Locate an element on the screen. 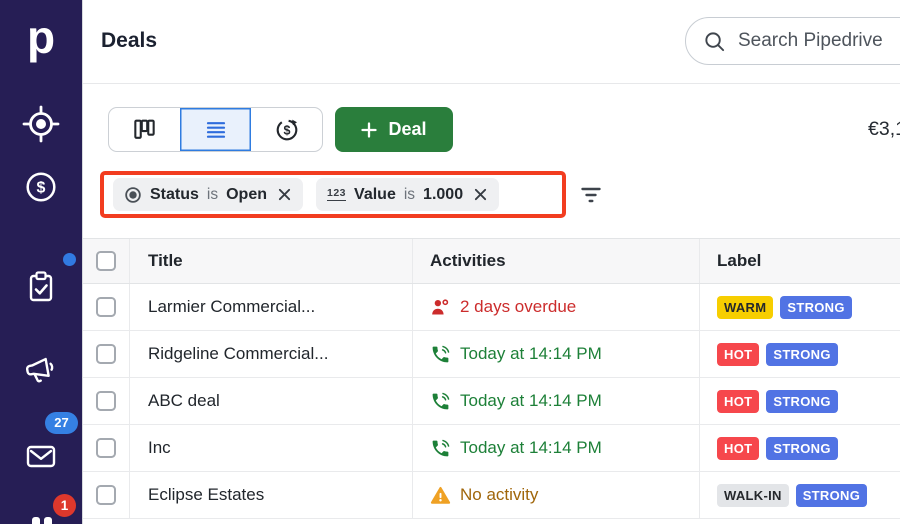  label-chip-walkin: WALK-IN is located at coordinates (753, 495).